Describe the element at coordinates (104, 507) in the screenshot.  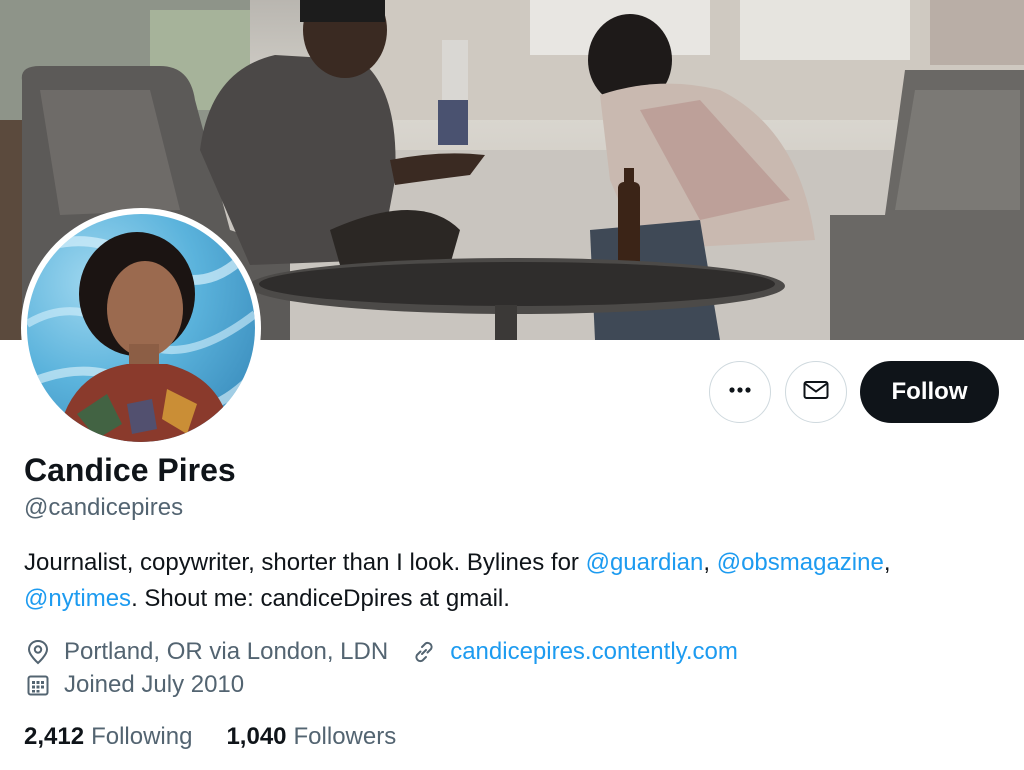
I see `user-handle: @candicepires` at that location.